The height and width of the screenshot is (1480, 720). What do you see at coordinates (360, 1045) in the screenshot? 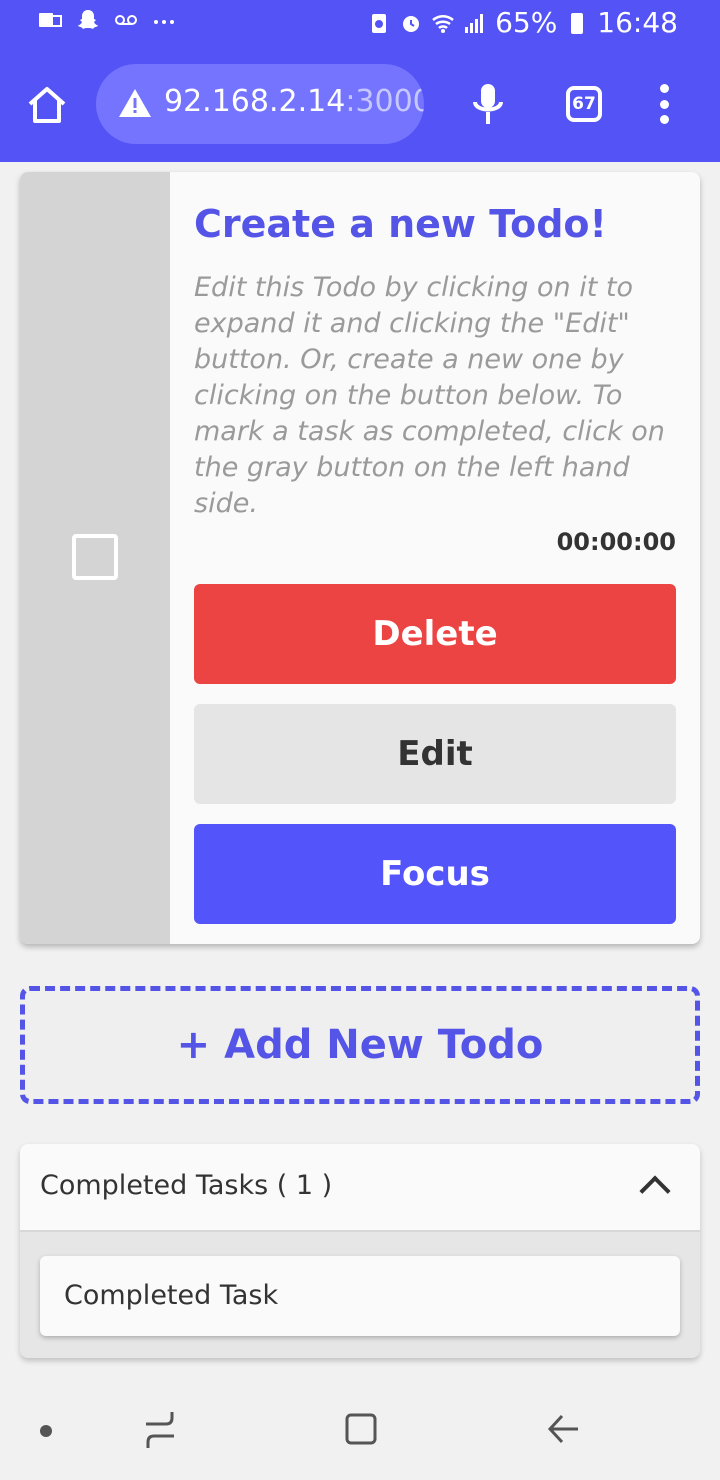
I see `add-new-todo-button: + Add New Todo` at bounding box center [360, 1045].